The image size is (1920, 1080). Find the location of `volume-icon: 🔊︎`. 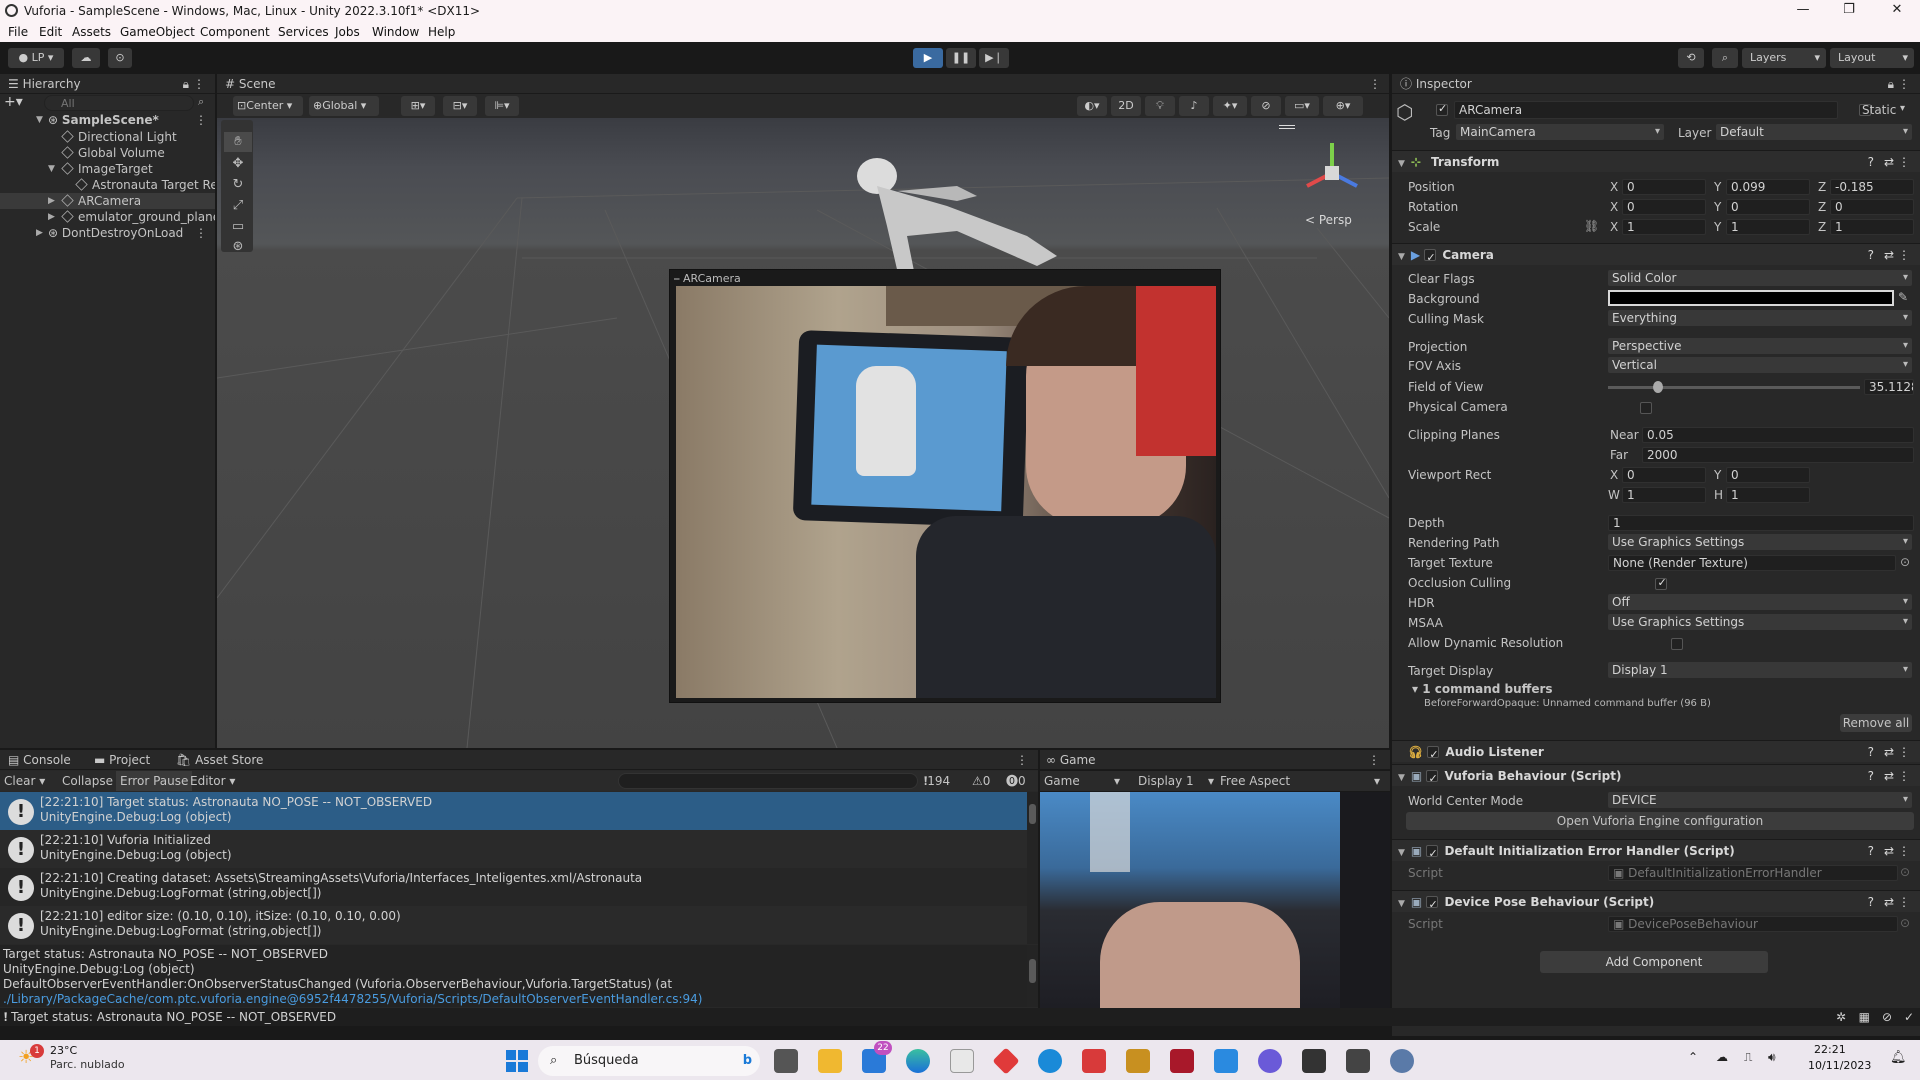

volume-icon: 🔊︎ is located at coordinates (1772, 1057).